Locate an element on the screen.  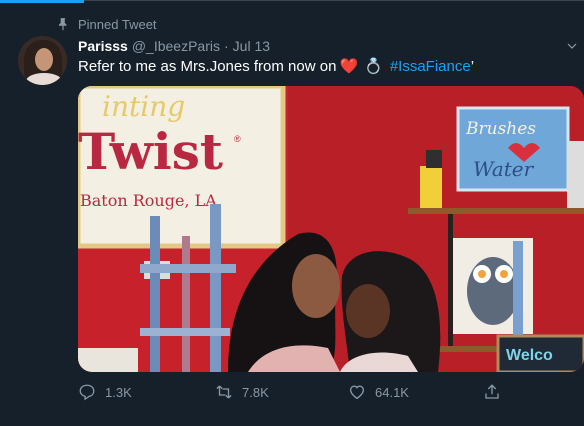
tweet-body: Refer to me as Mrs.Jones from now on is located at coordinates (207, 66).